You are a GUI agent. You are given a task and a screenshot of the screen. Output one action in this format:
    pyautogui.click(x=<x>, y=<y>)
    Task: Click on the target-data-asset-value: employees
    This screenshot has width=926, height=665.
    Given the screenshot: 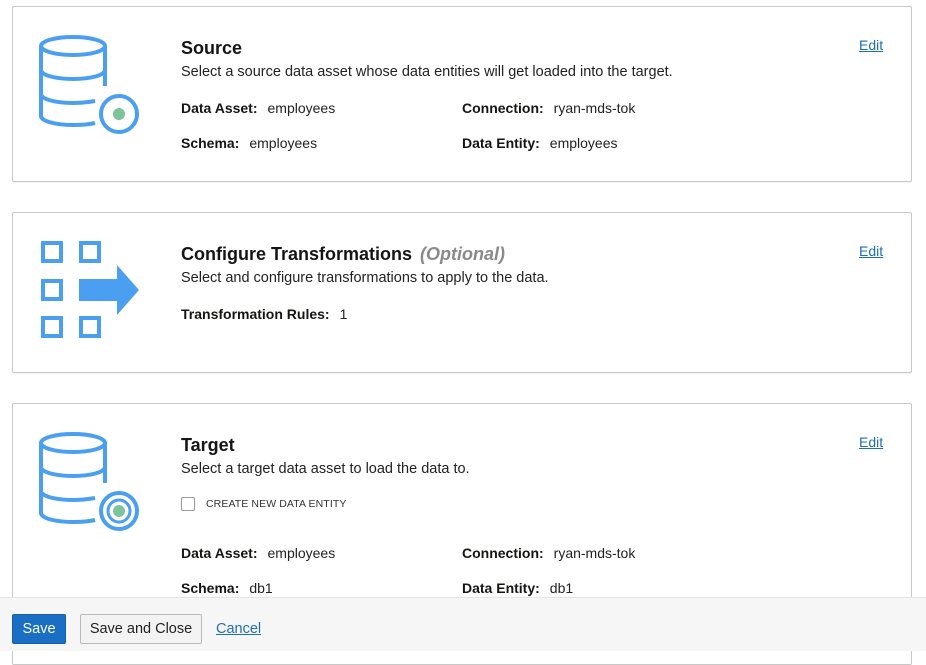 What is the action you would take?
    pyautogui.click(x=301, y=553)
    